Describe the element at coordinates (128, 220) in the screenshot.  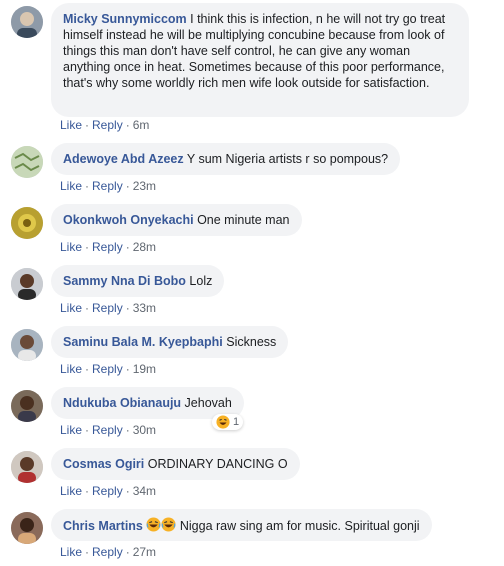
I see `comment-author: Okonkwoh Onyekachi` at that location.